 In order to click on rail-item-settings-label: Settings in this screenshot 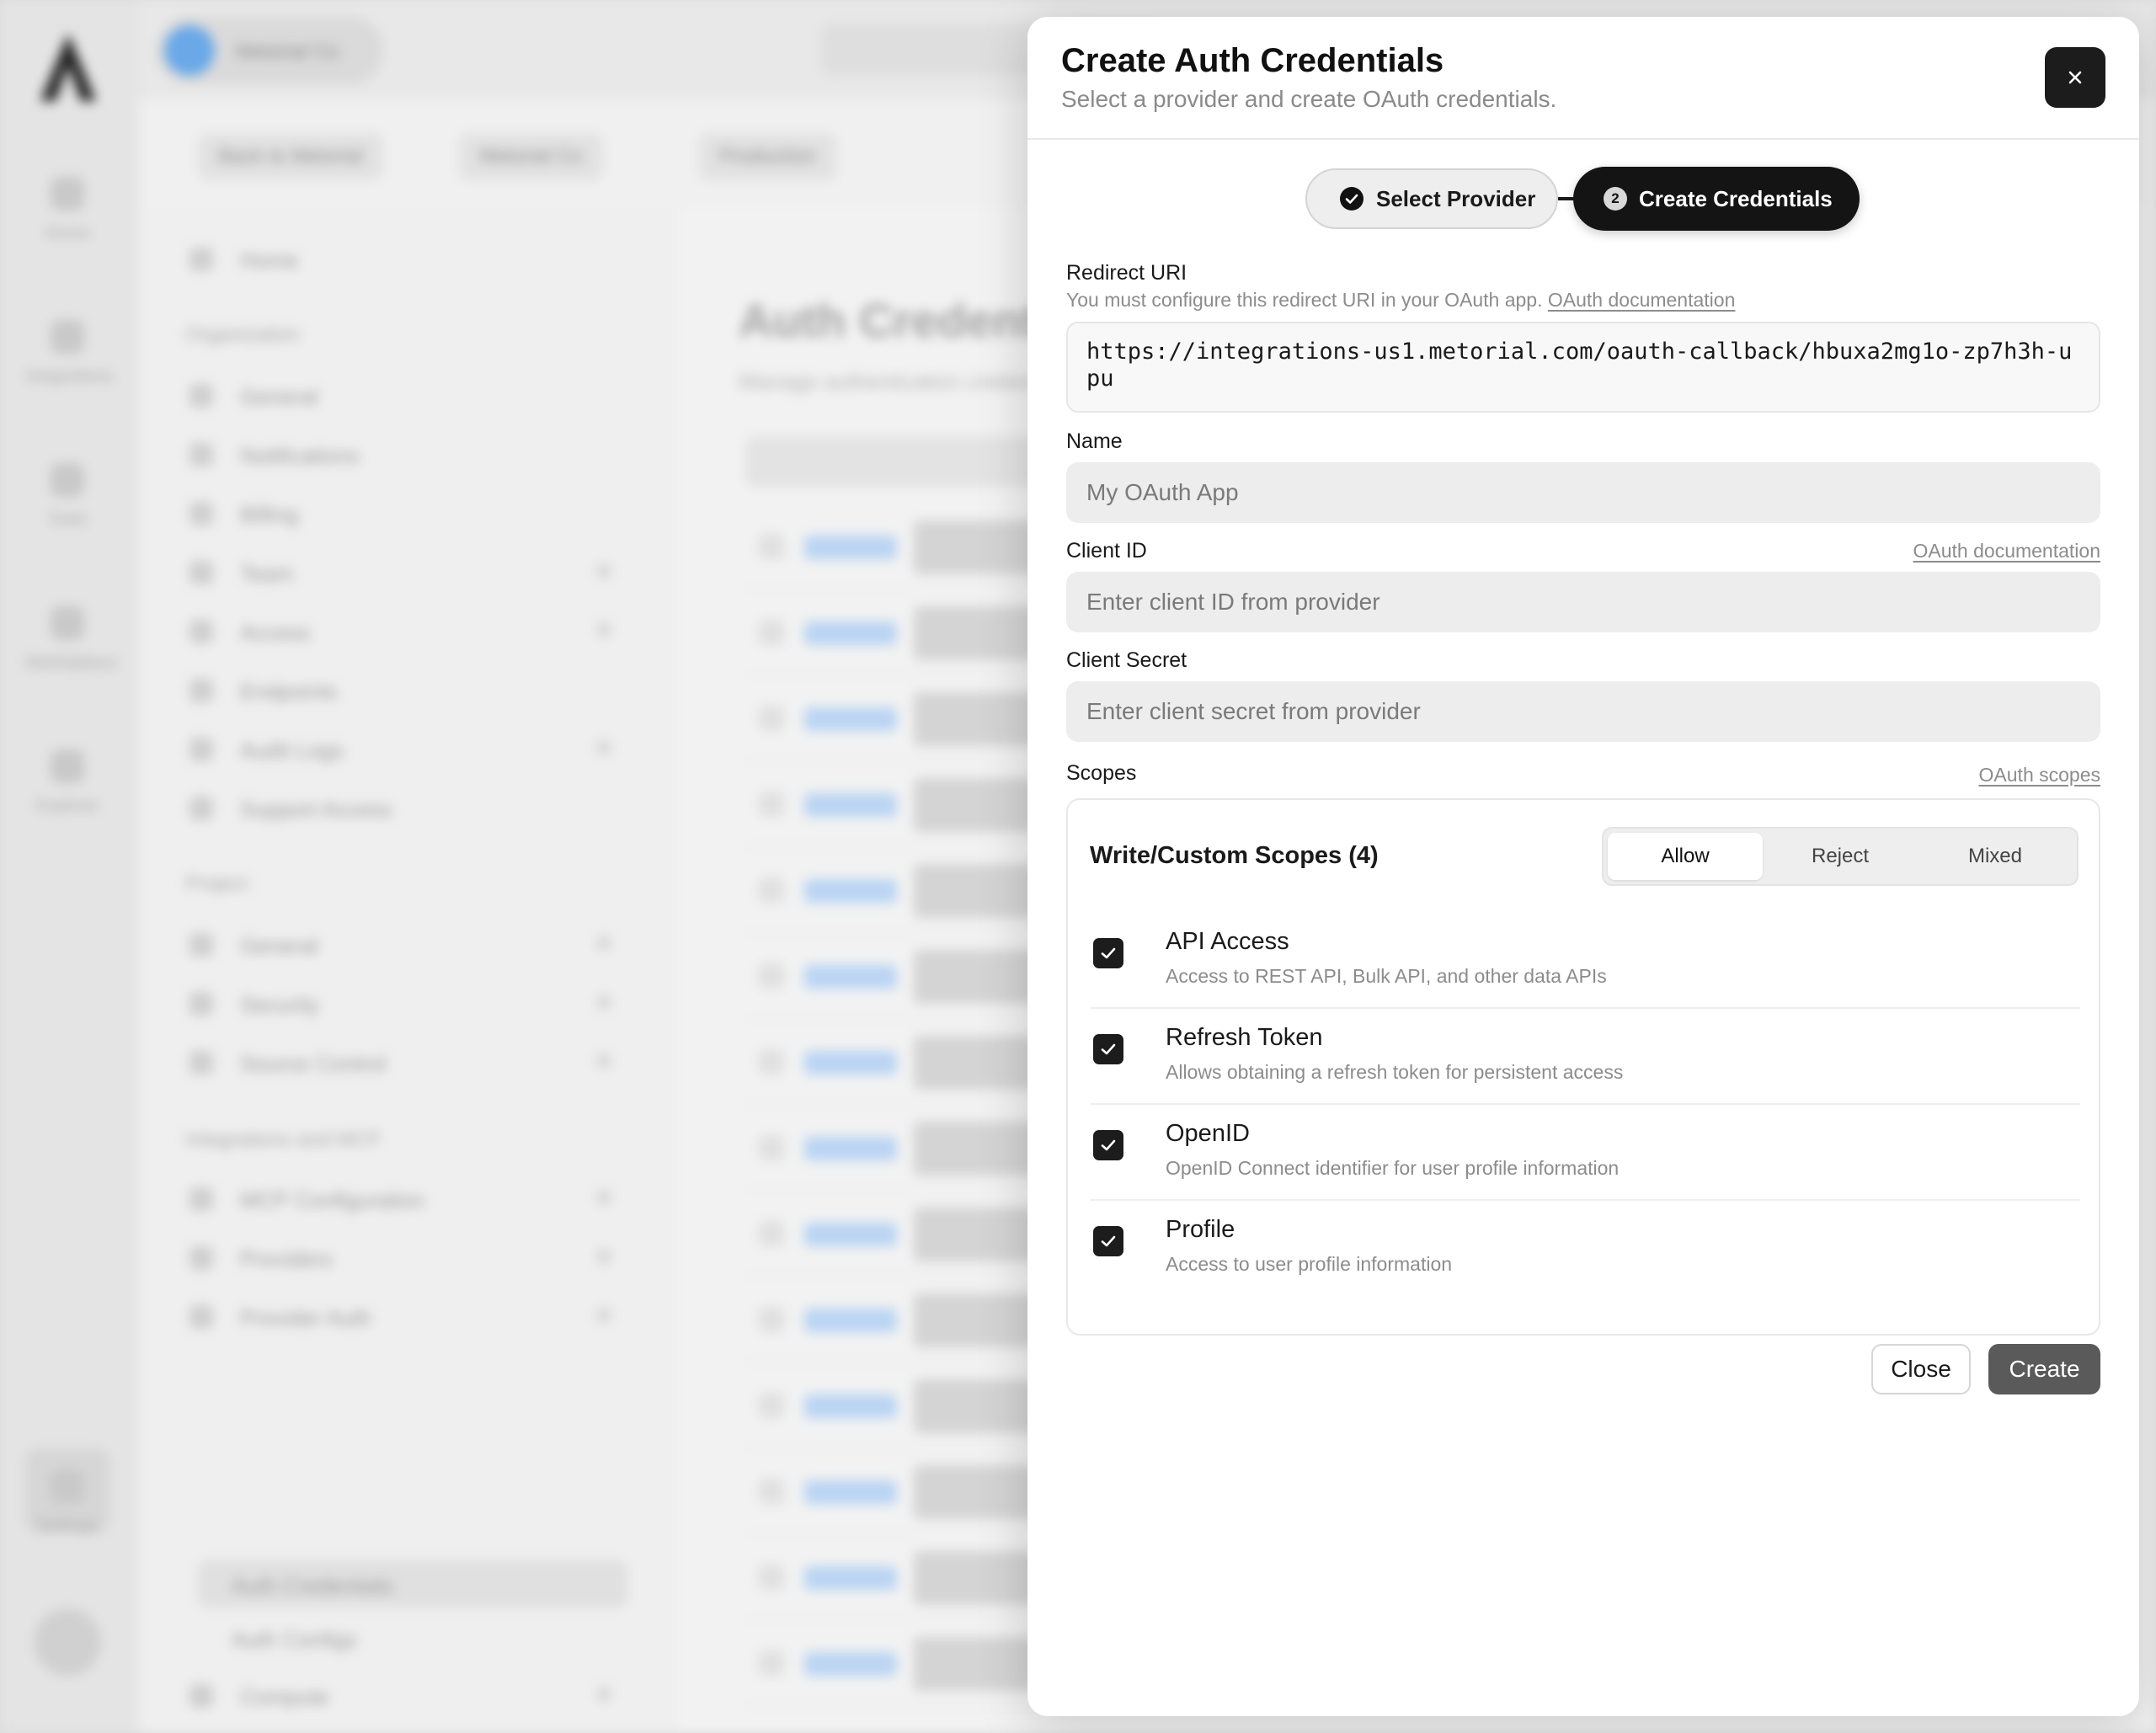, I will do `click(67, 1502)`.